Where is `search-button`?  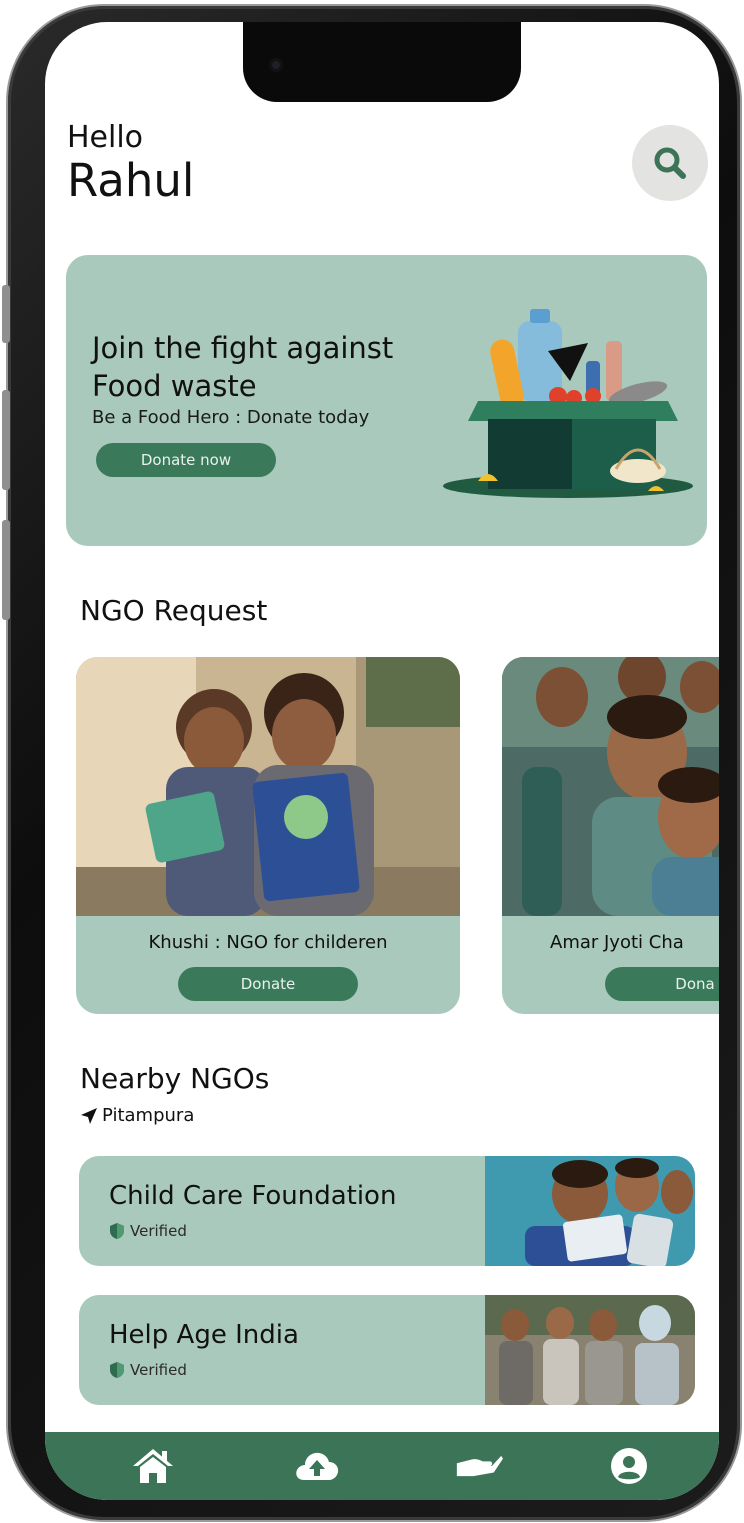 search-button is located at coordinates (670, 163).